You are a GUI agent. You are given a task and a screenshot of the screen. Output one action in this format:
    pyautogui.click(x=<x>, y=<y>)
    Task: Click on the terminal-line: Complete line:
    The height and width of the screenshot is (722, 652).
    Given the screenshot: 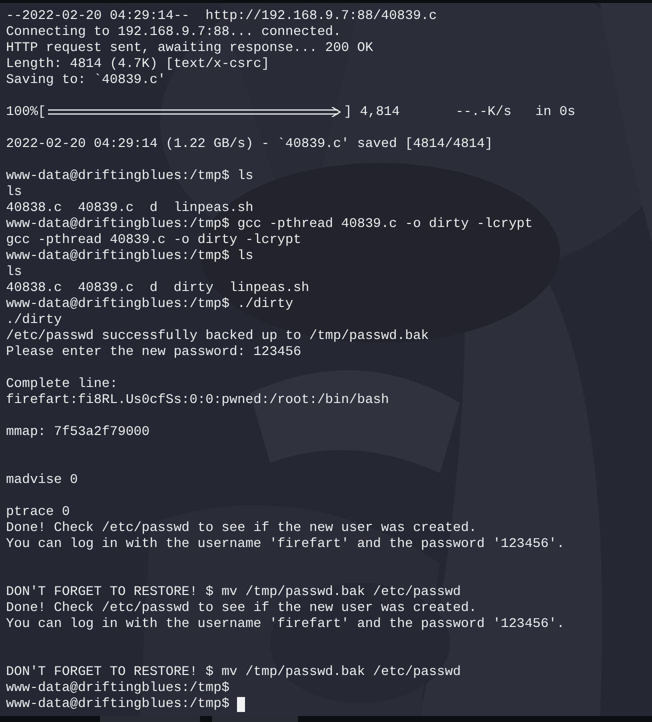 What is the action you would take?
    pyautogui.click(x=62, y=384)
    